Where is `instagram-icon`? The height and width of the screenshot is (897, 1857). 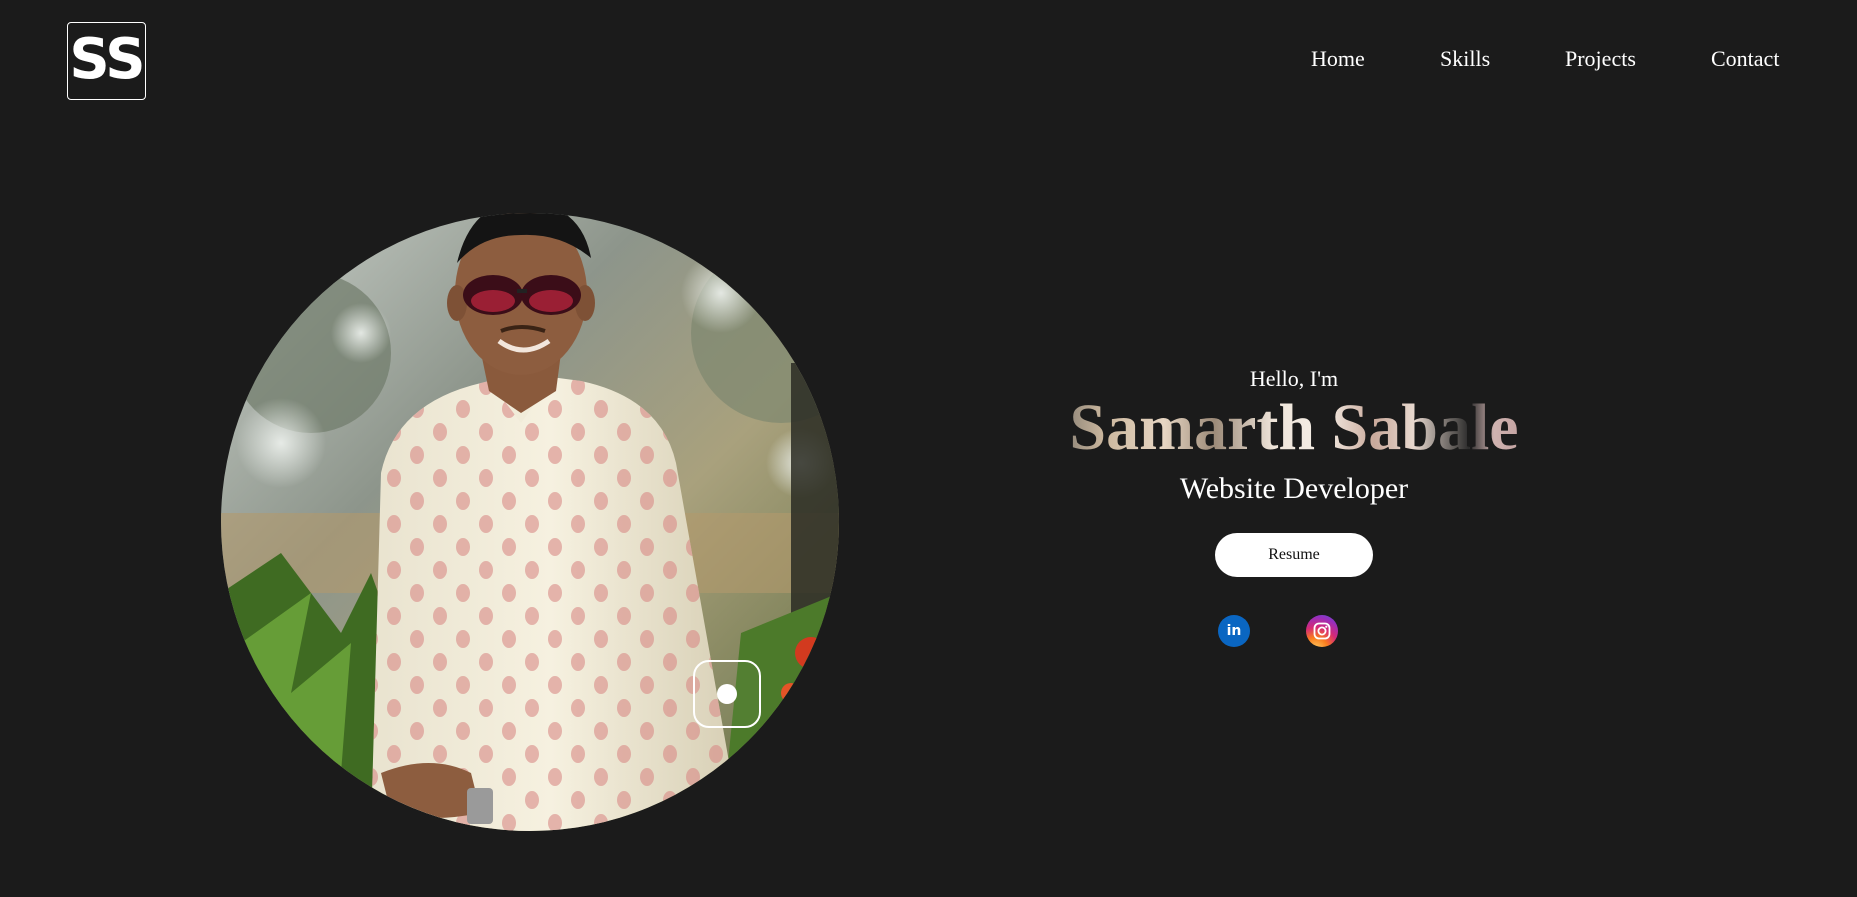 instagram-icon is located at coordinates (1322, 631).